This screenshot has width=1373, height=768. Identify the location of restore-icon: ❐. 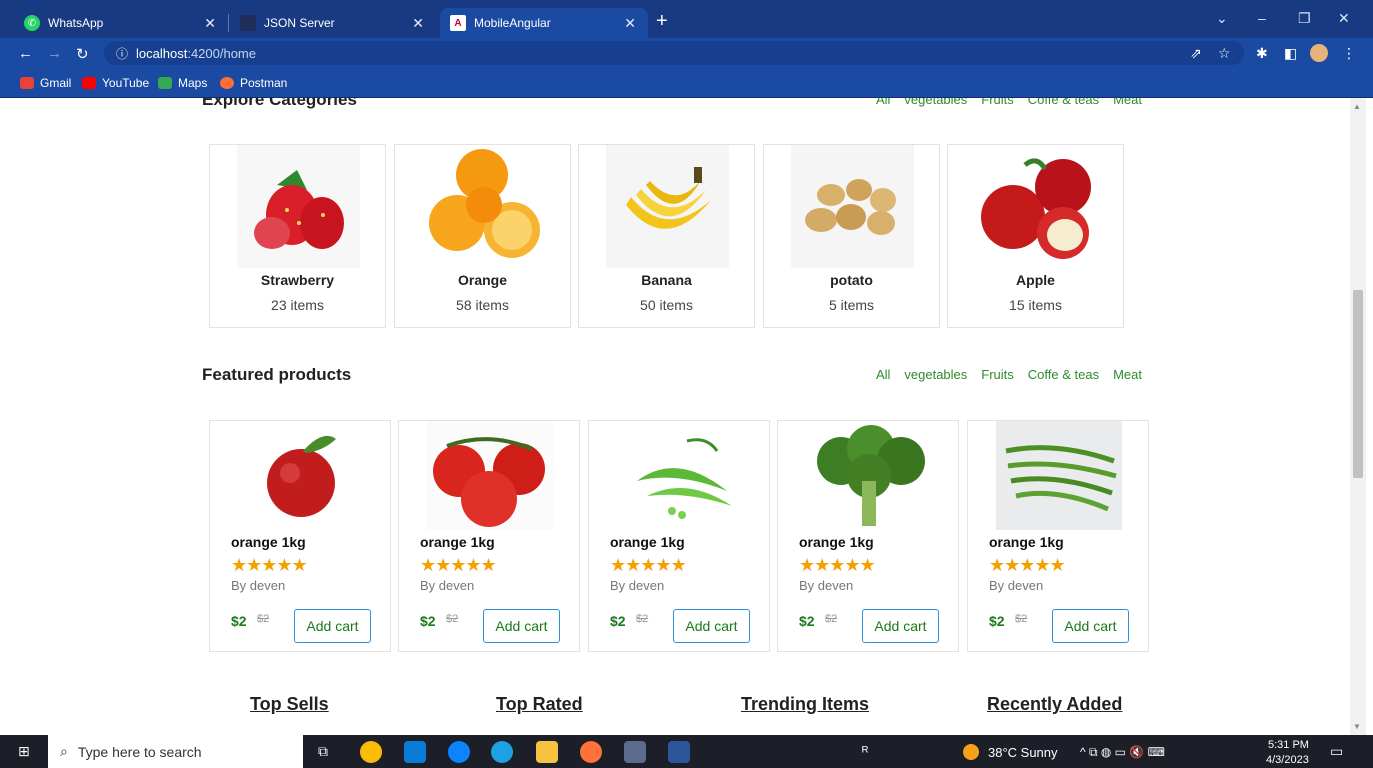
(1304, 18).